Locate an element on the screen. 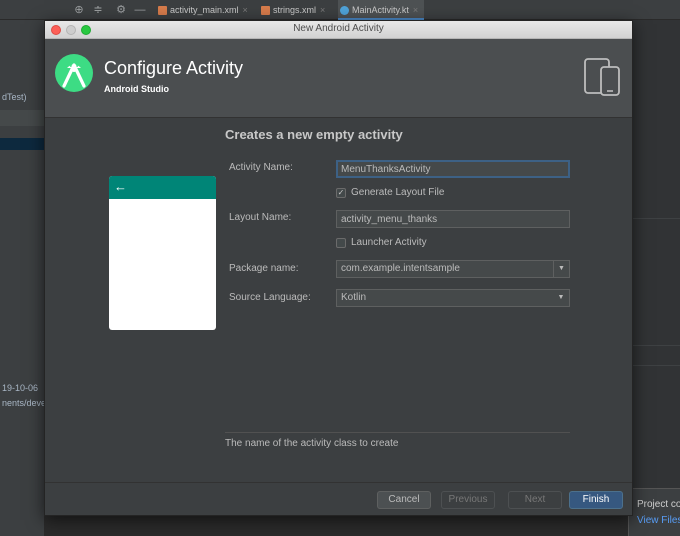 The image size is (680, 536). tab-strings-xml: strings.xml × is located at coordinates (292, 10).